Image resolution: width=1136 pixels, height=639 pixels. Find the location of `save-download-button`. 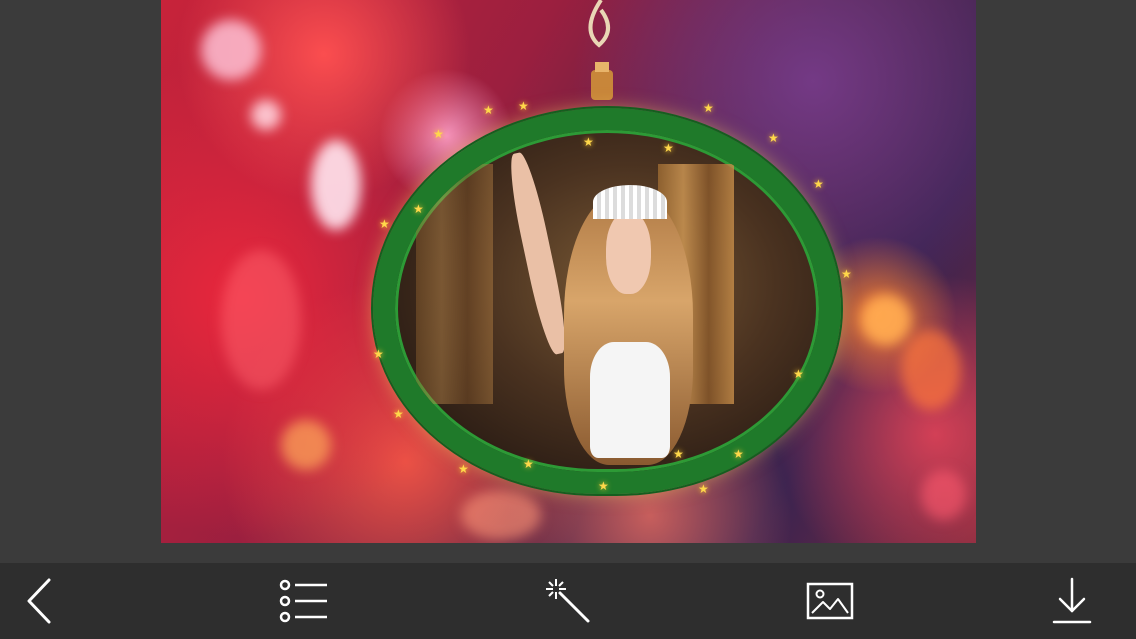

save-download-button is located at coordinates (1072, 601).